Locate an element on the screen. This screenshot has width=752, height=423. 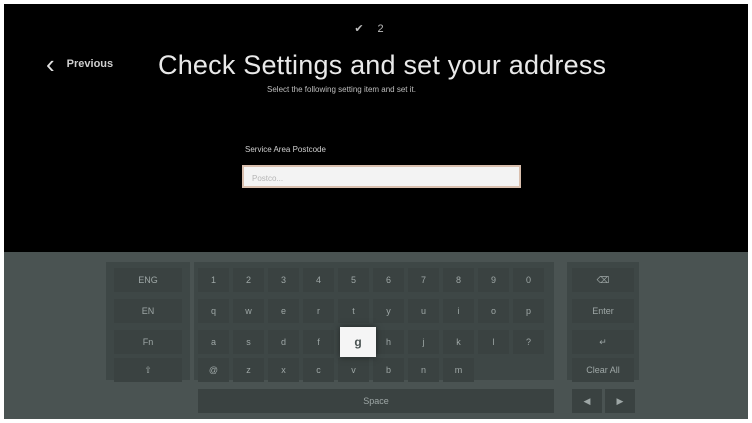
step-indicator: ✔2 is located at coordinates (376, 28).